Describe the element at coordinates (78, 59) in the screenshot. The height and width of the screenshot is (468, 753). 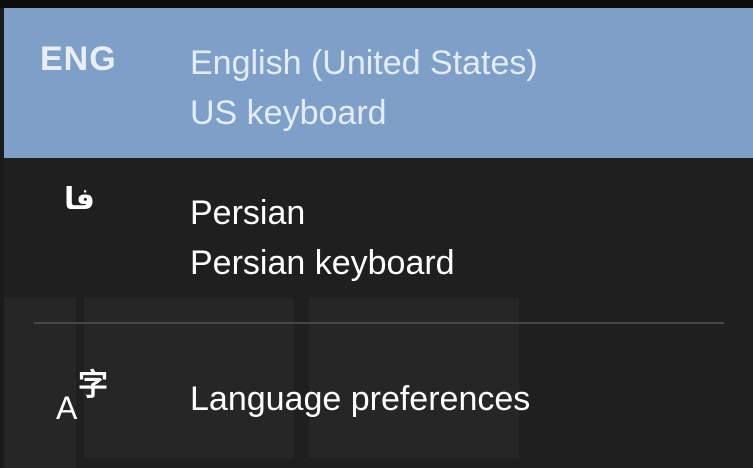
I see `language-abbreviation: ENG` at that location.